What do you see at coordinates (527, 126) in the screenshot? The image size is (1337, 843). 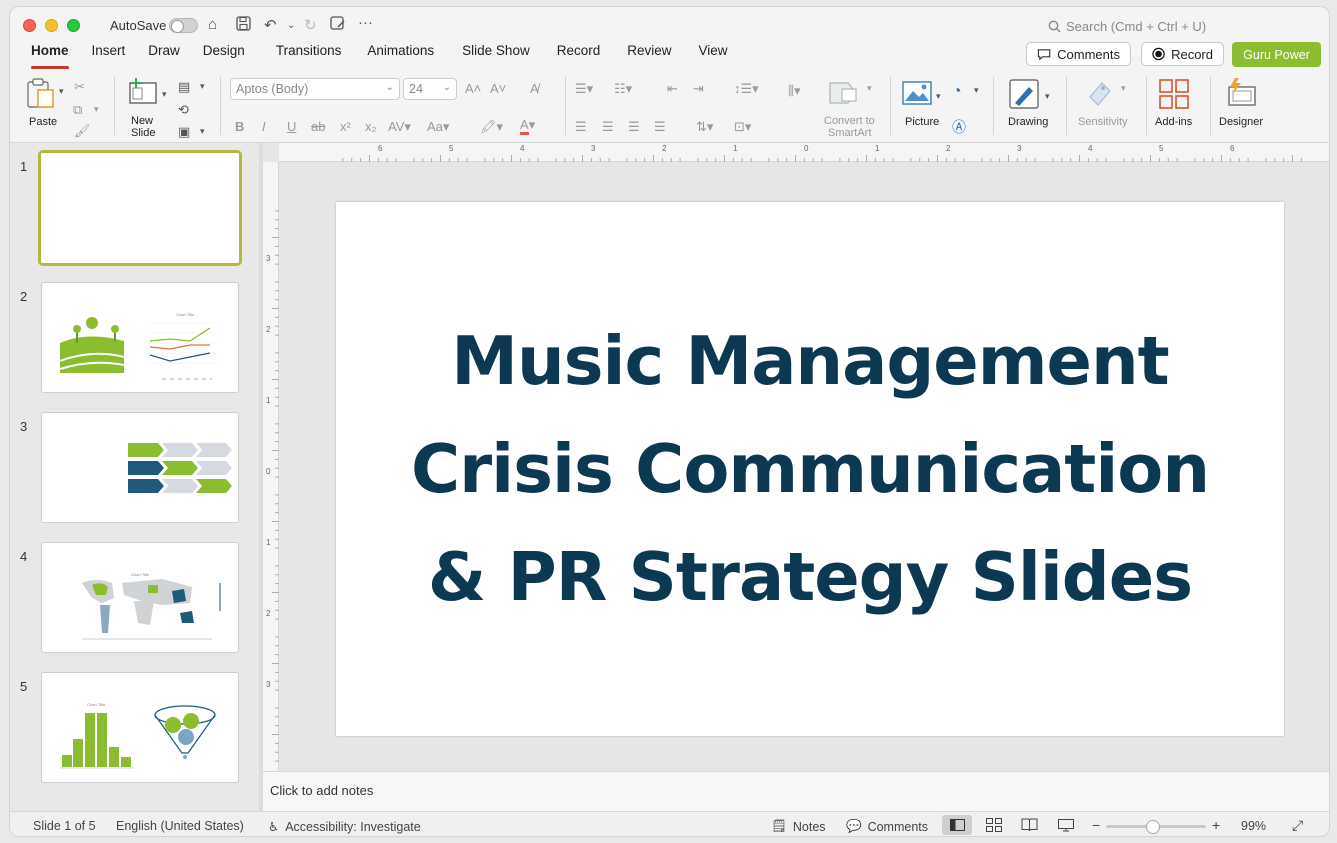 I see `font-color-icon: A▾` at bounding box center [527, 126].